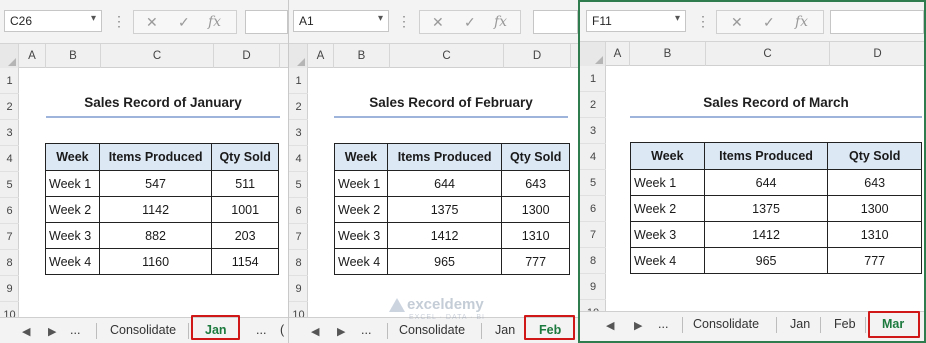  Describe the element at coordinates (766, 208) in the screenshot. I see `cell: 1375` at that location.